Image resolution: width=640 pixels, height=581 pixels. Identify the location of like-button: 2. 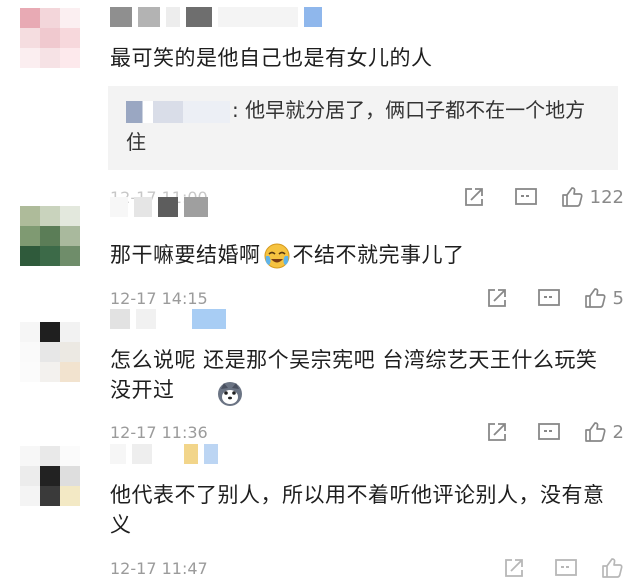
(603, 432).